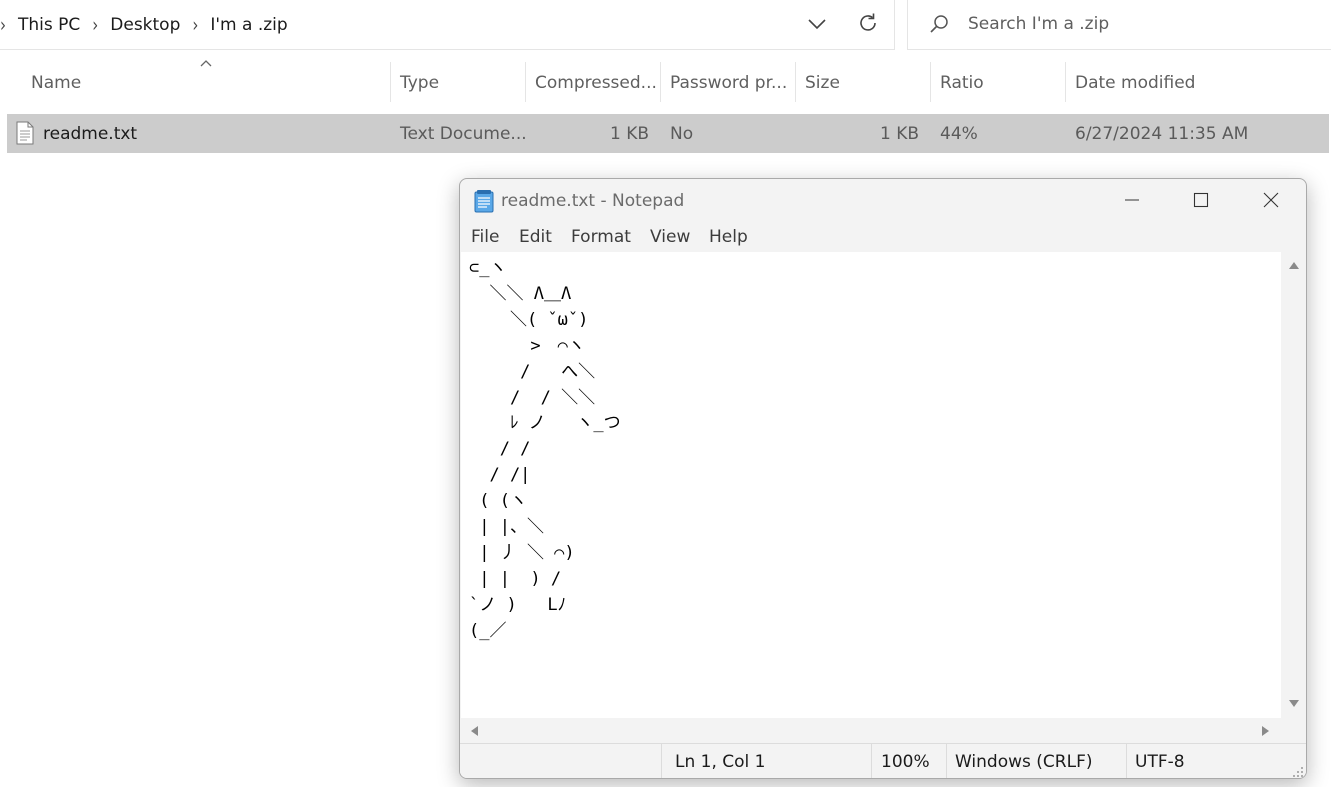 Image resolution: width=1331 pixels, height=787 pixels. Describe the element at coordinates (535, 237) in the screenshot. I see `menu-edit: Edit` at that location.